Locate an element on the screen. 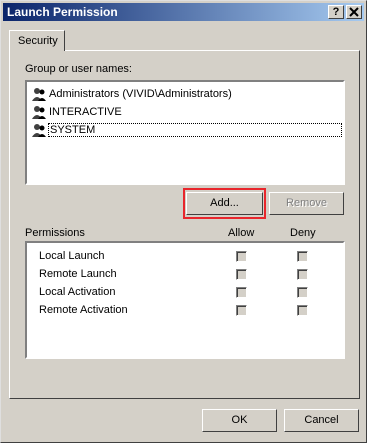 This screenshot has width=367, height=443. deny-header: Deny is located at coordinates (303, 233).